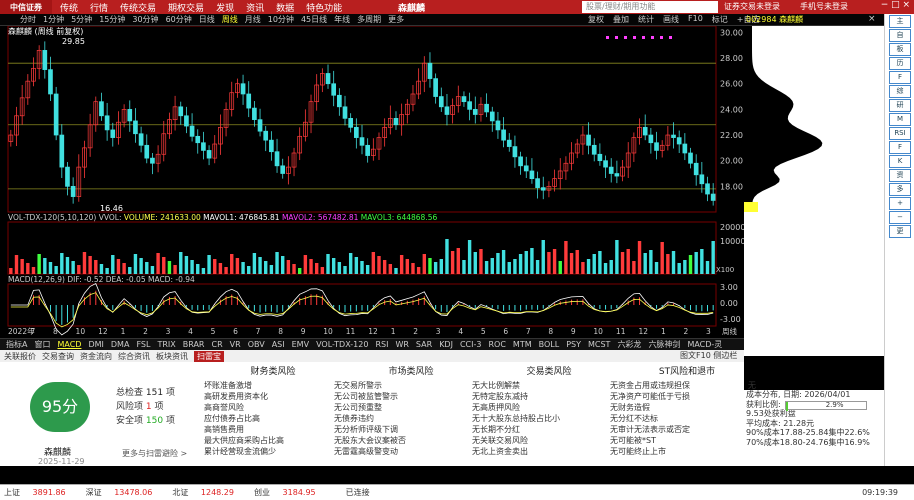 This screenshot has height=500, width=914. What do you see at coordinates (42, 344) in the screenshot?
I see `indicator-tab: 窗口` at bounding box center [42, 344].